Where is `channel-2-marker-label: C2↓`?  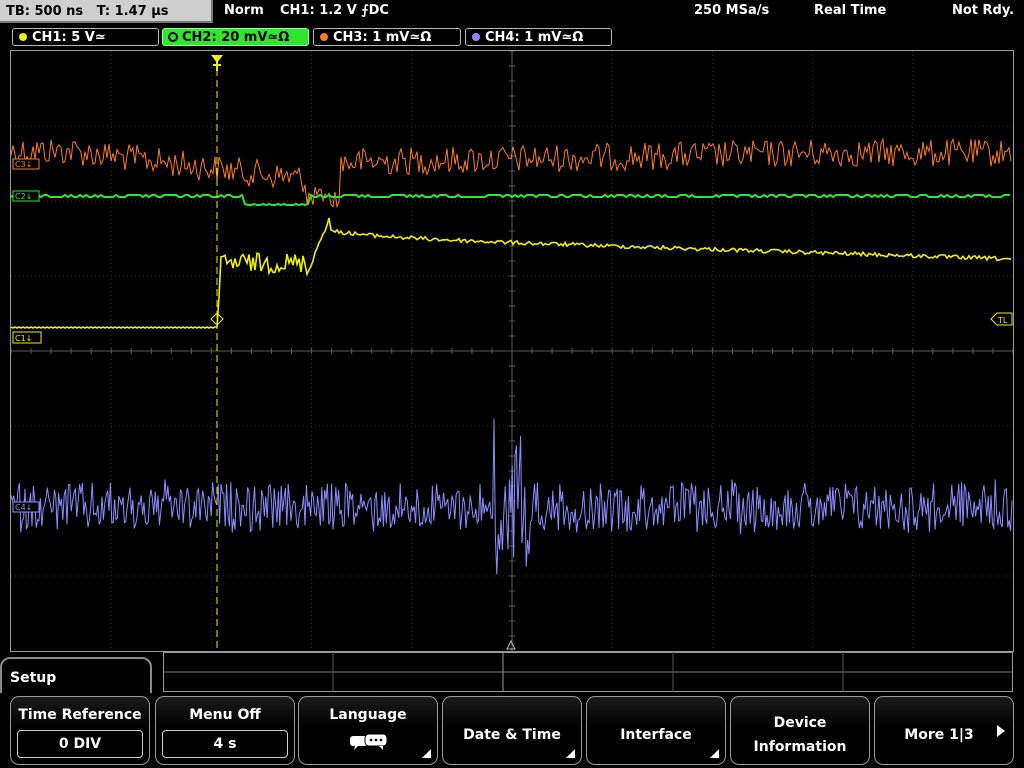 channel-2-marker-label: C2↓ is located at coordinates (23, 196).